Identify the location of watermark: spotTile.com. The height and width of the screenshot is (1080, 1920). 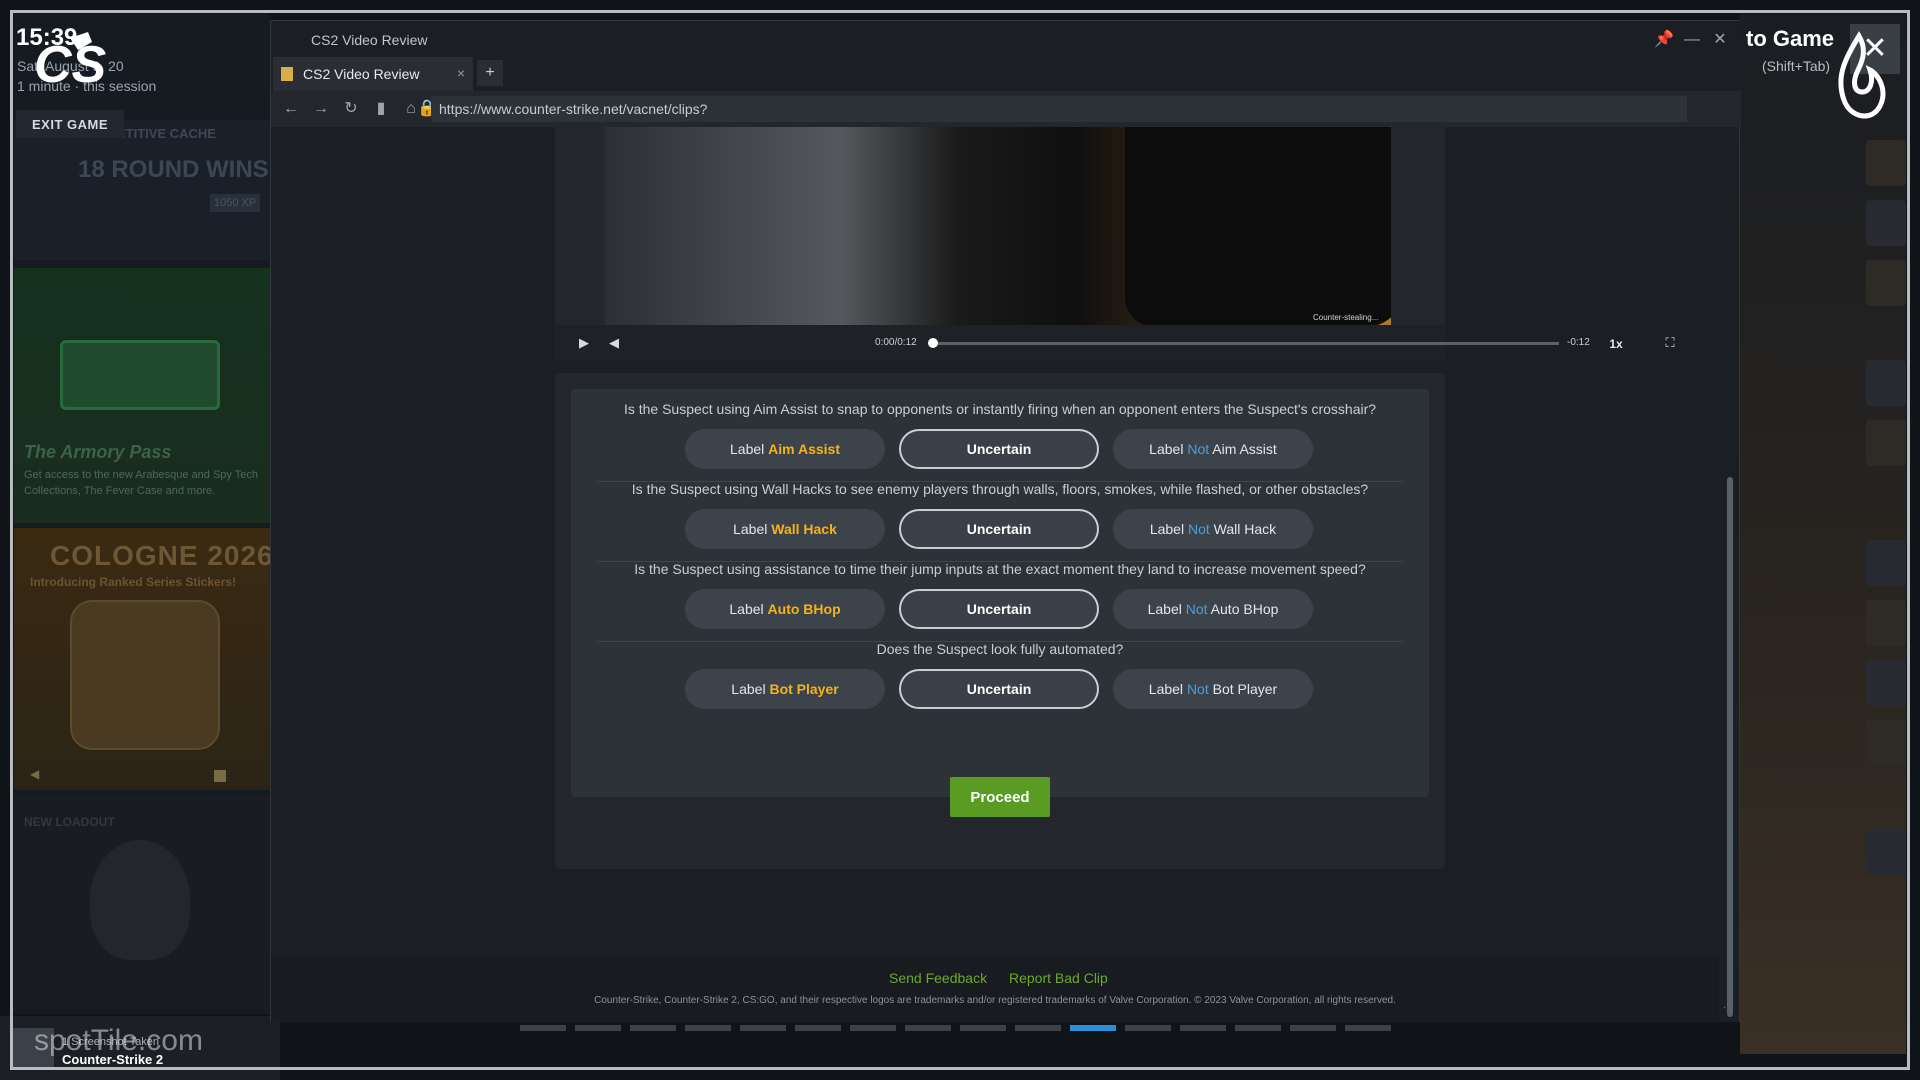
(118, 1040).